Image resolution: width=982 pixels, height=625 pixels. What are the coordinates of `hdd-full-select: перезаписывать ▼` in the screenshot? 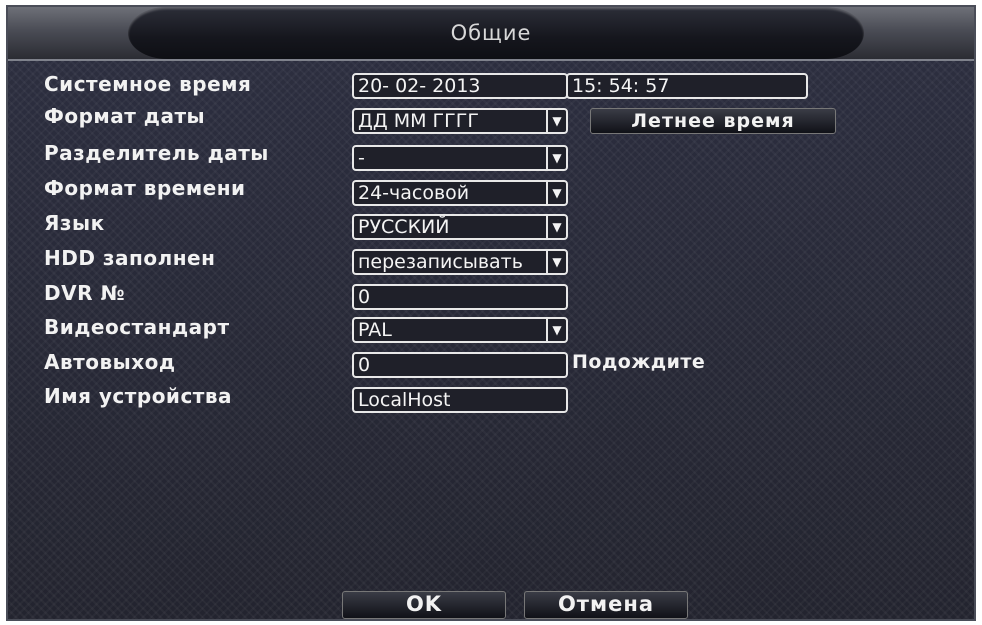 It's located at (460, 262).